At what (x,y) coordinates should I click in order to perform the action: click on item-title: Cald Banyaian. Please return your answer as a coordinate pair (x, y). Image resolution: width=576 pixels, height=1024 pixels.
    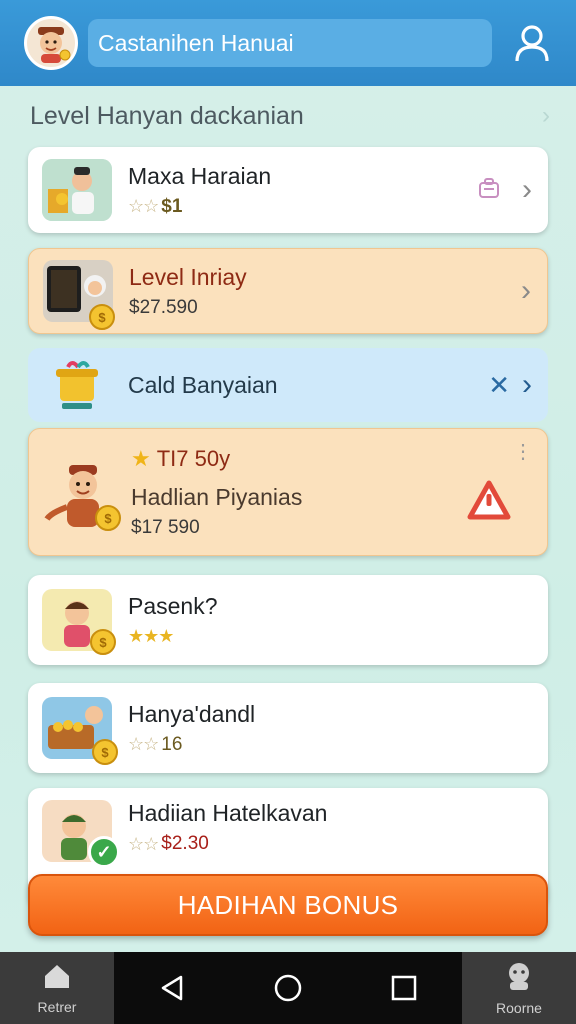
    Looking at the image, I should click on (203, 384).